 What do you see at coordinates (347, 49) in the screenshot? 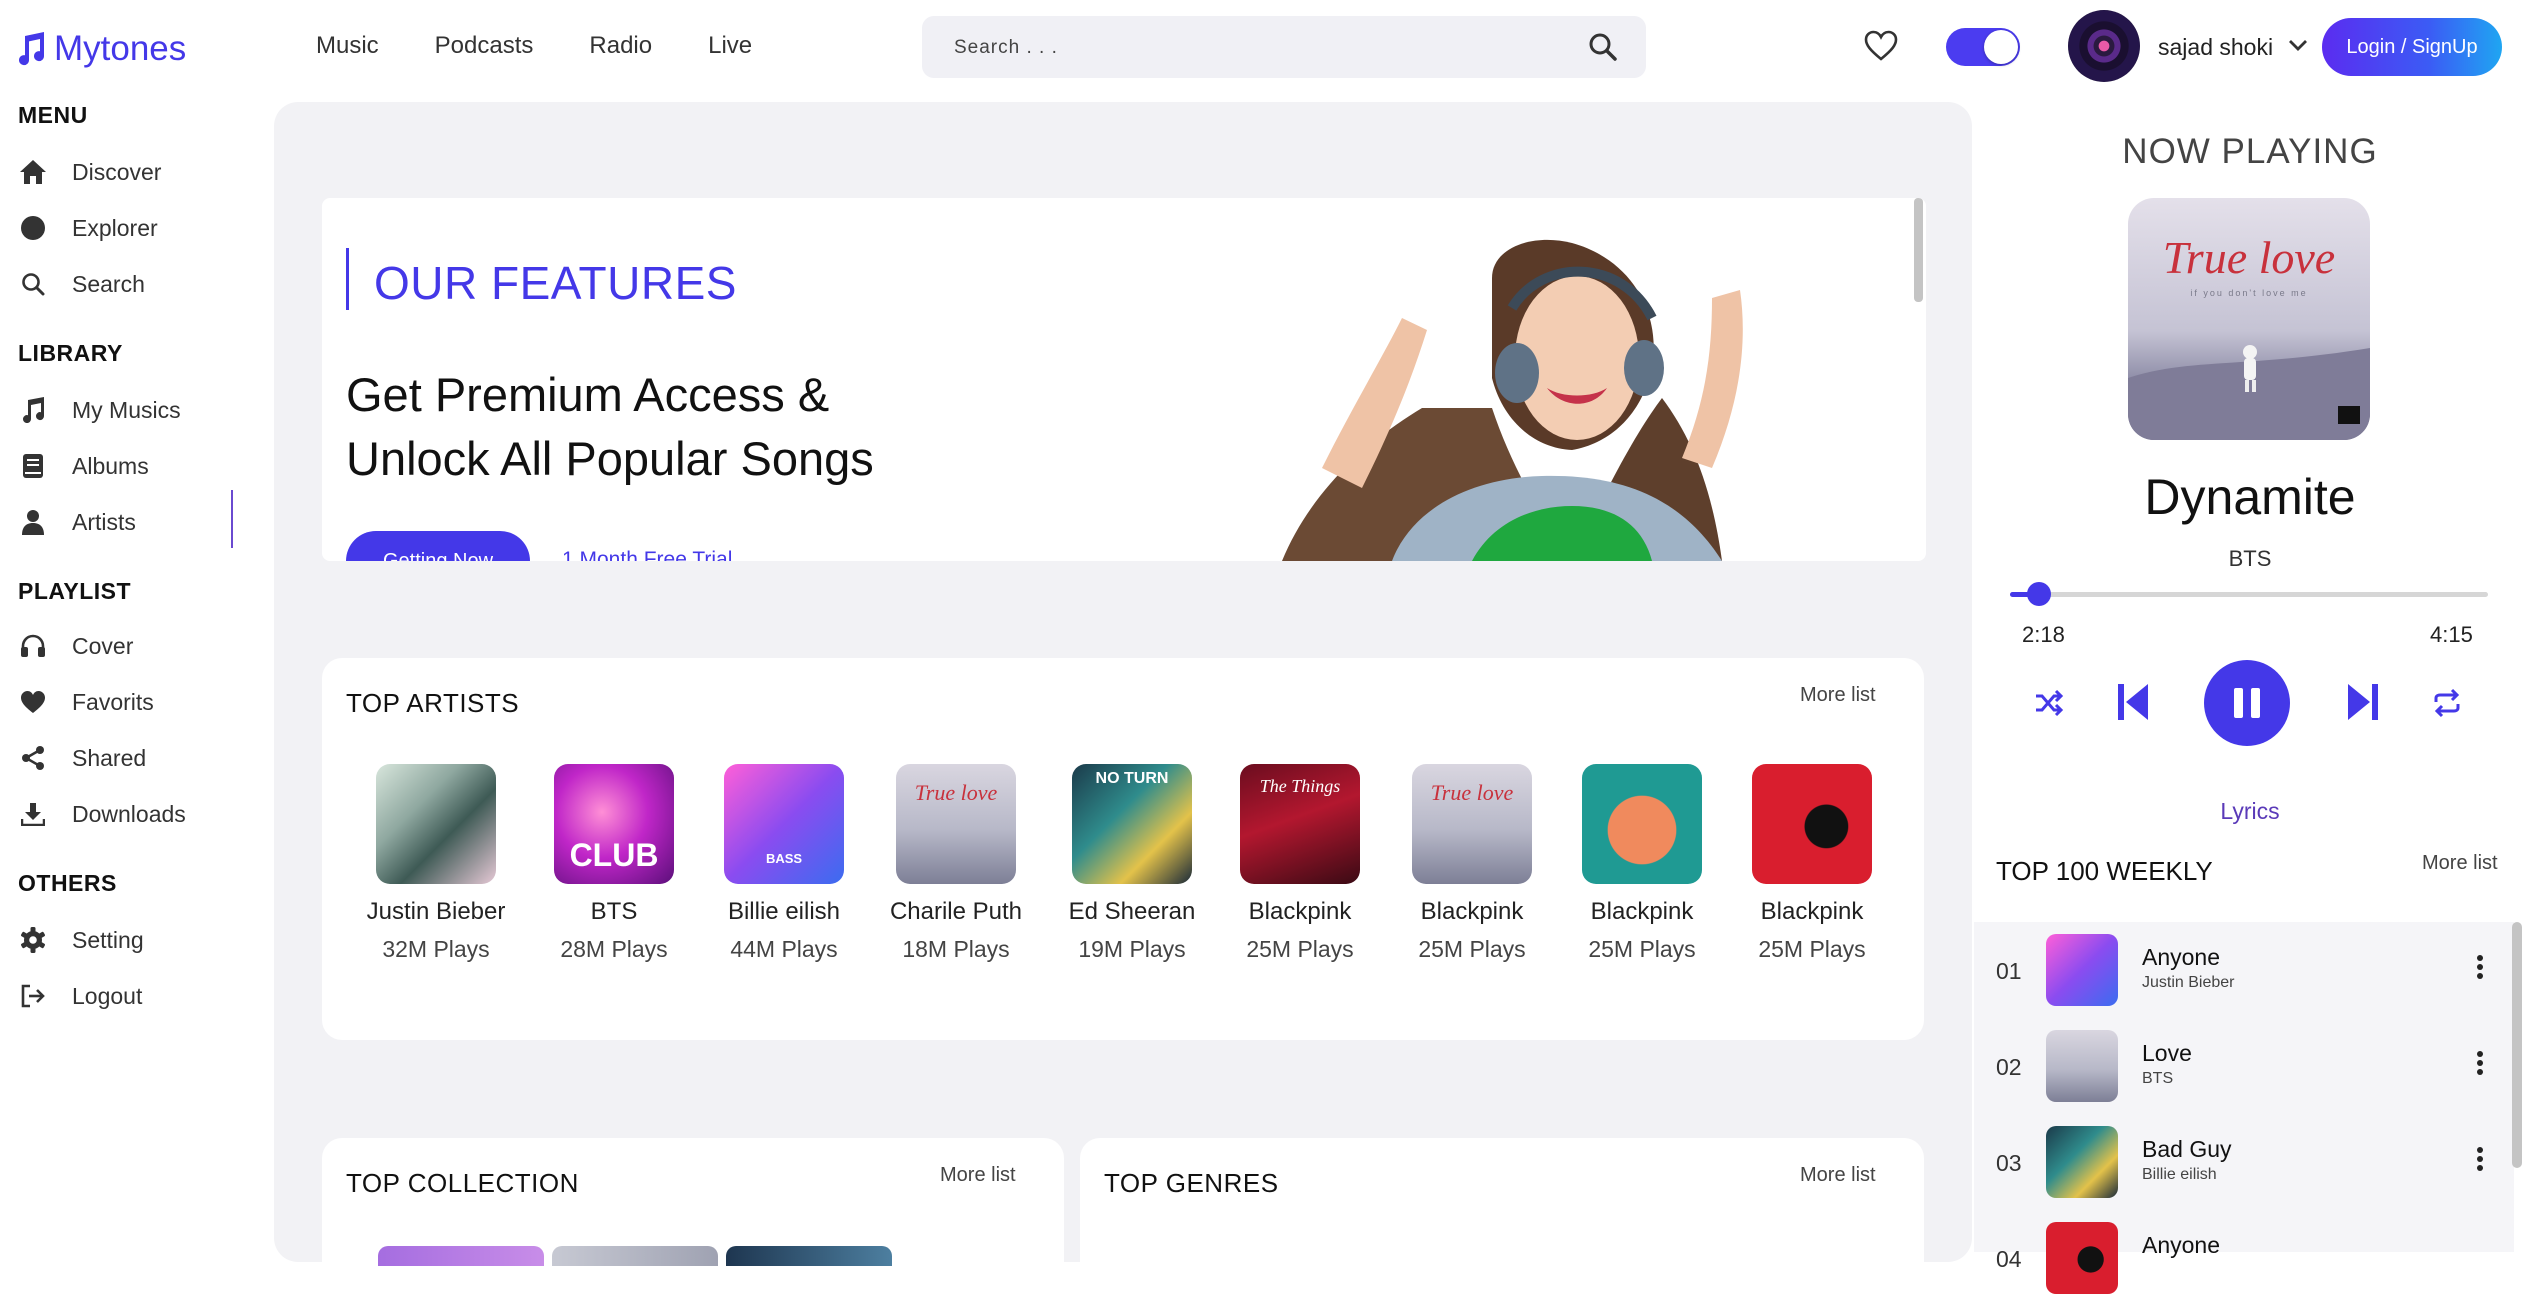
I see `nav-music: Music` at bounding box center [347, 49].